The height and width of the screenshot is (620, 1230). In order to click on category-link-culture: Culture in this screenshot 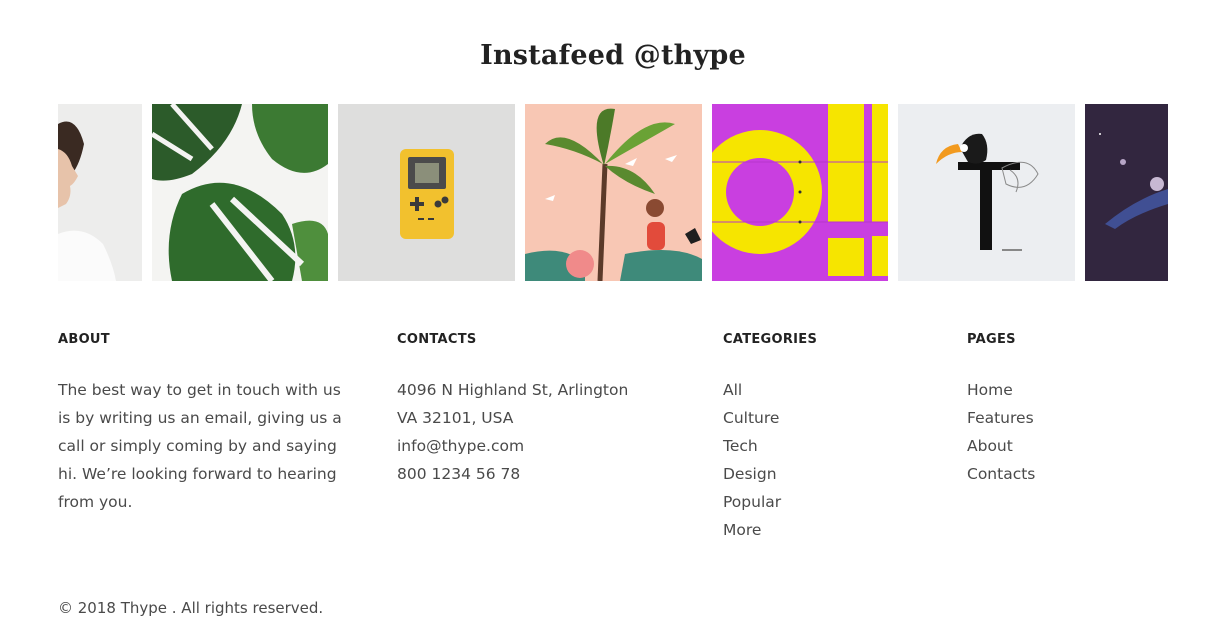, I will do `click(752, 418)`.